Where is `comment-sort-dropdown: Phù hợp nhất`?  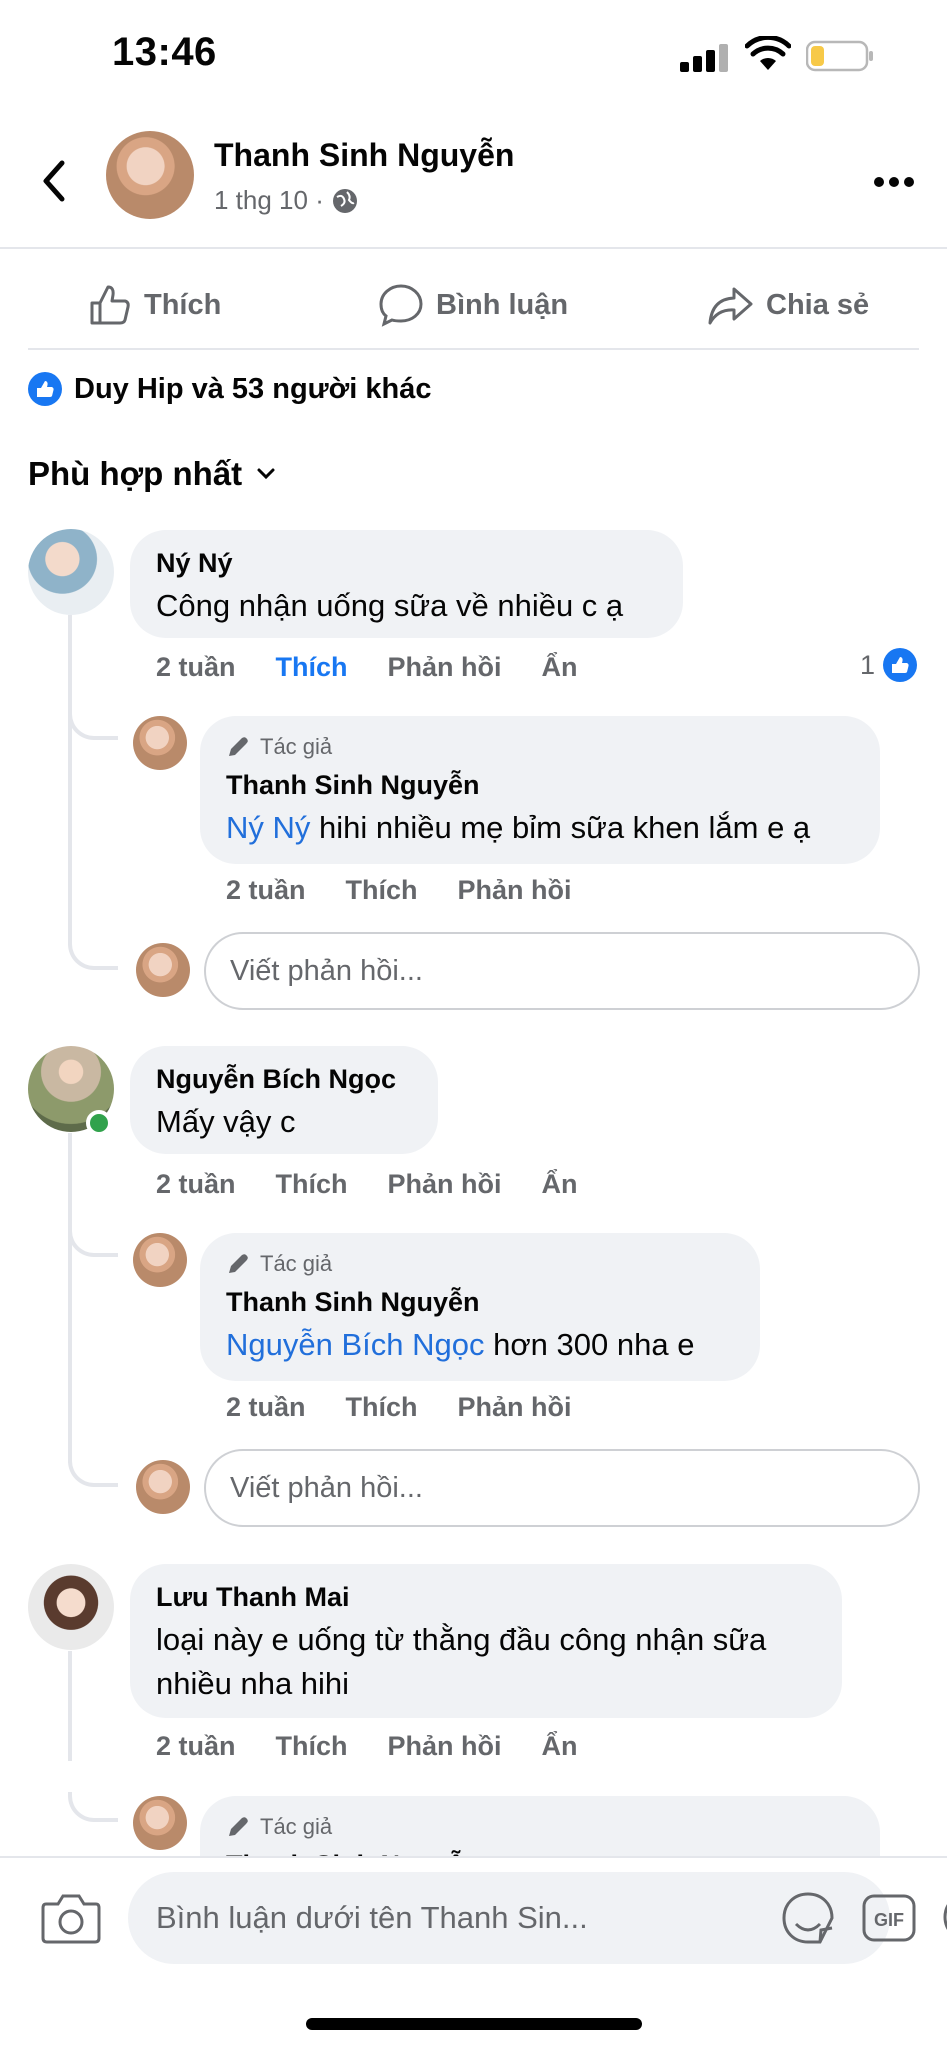 comment-sort-dropdown: Phù hợp nhất is located at coordinates (152, 474).